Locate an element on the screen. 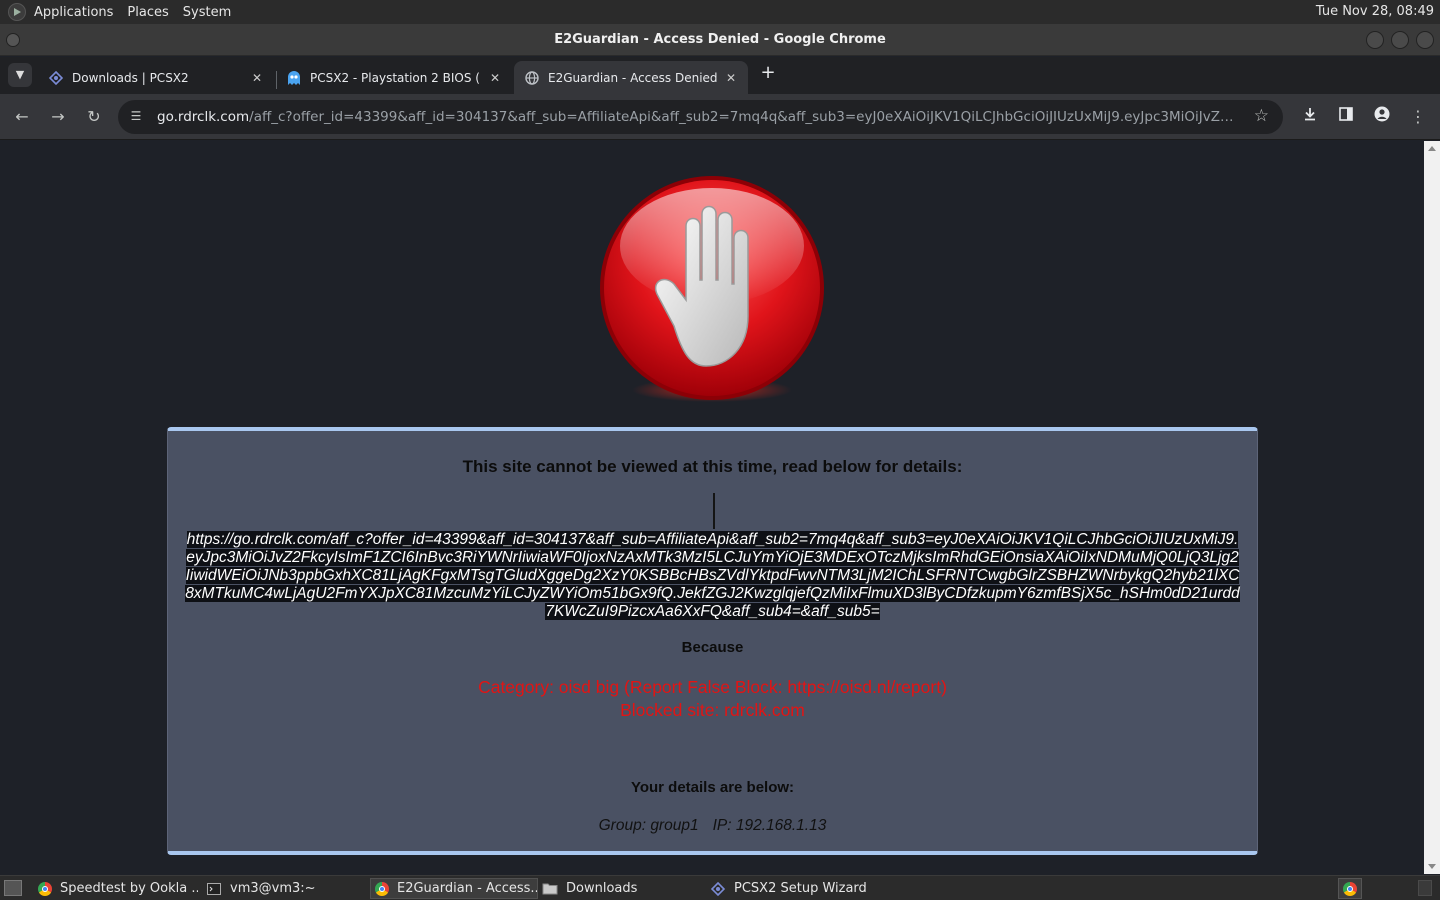 This screenshot has width=1440, height=900. blocked-url-line: 7KWcZuI9PizcxAa6XxFQ&aff_sub4=&aff_sub5= is located at coordinates (712, 611).